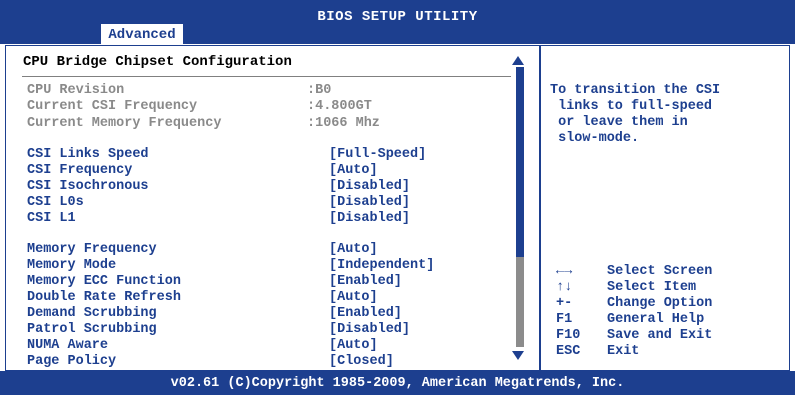  What do you see at coordinates (71, 265) in the screenshot?
I see `setting-memory-mode: Memory Mode` at bounding box center [71, 265].